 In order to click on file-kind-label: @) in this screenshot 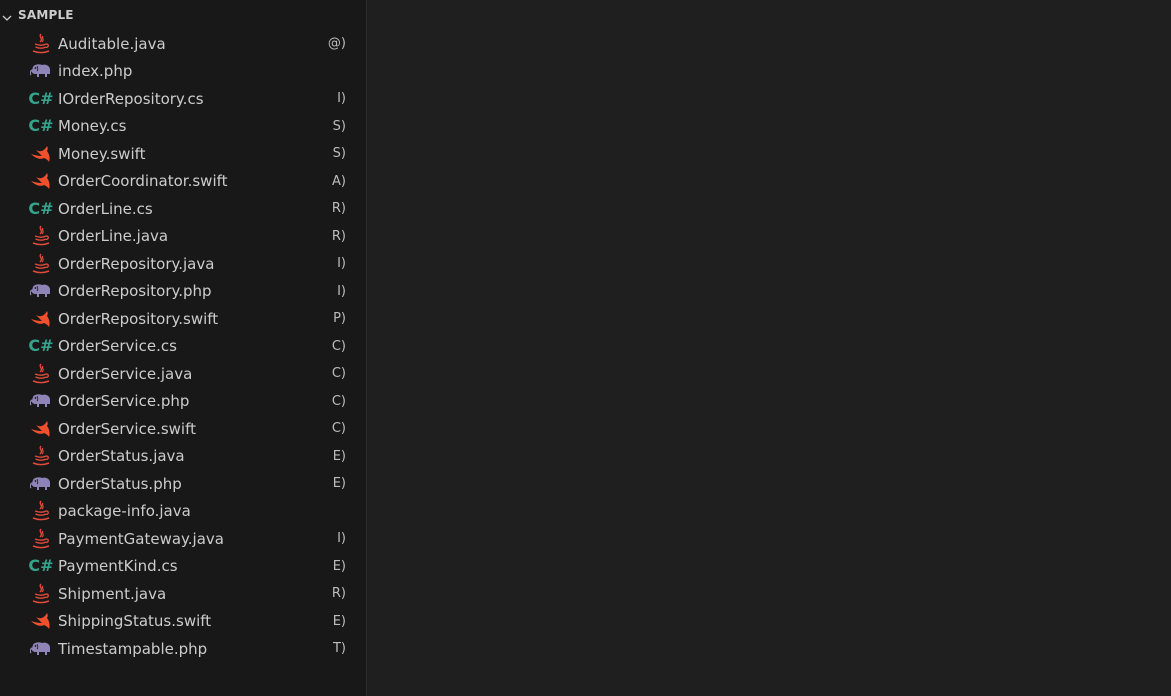, I will do `click(336, 44)`.